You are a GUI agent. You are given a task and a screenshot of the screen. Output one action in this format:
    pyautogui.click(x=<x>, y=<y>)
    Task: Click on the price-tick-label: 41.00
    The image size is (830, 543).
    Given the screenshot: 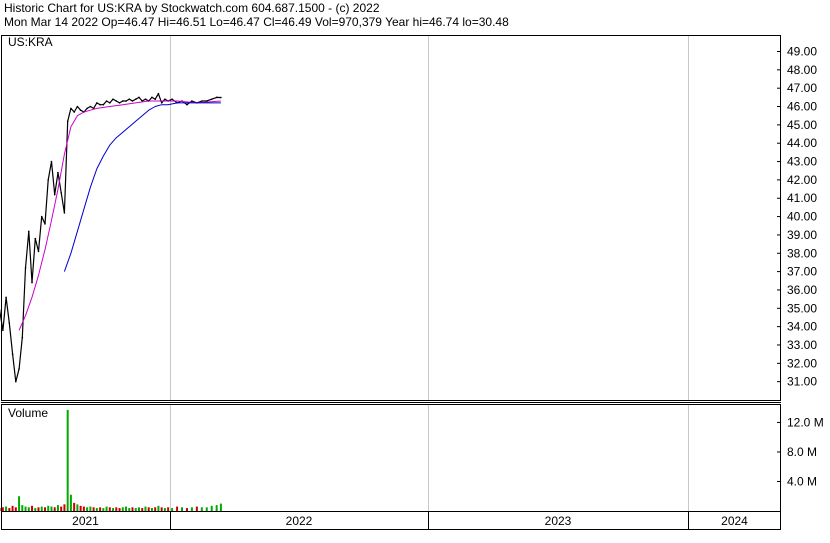 What is the action you would take?
    pyautogui.click(x=802, y=198)
    